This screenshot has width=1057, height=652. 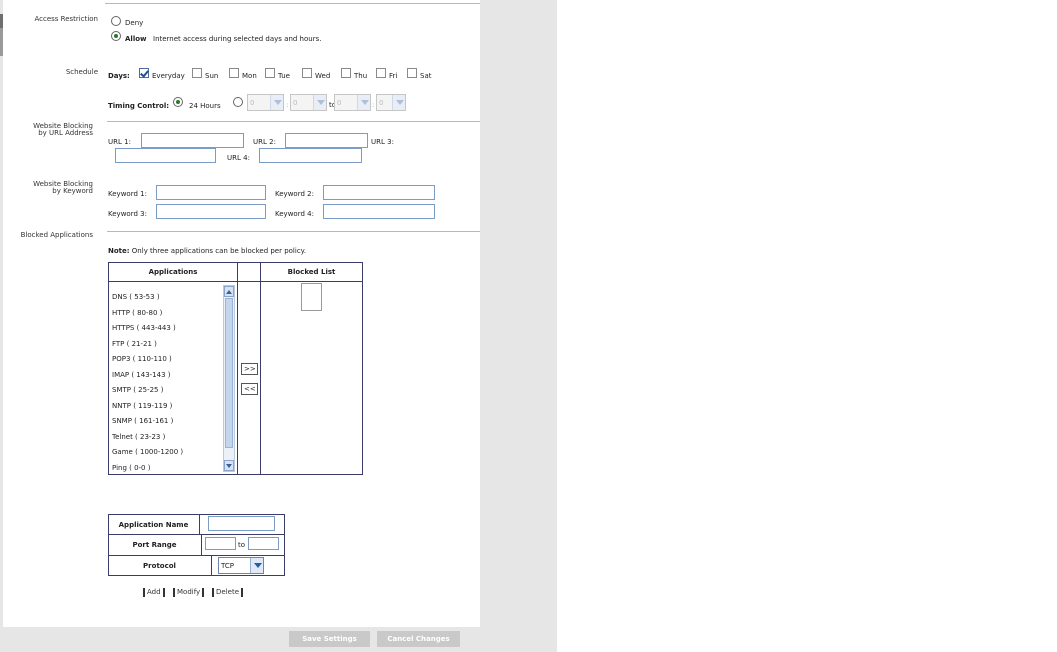 I want to click on application-list-item: NNTP ( 119-119 ), so click(x=142, y=406).